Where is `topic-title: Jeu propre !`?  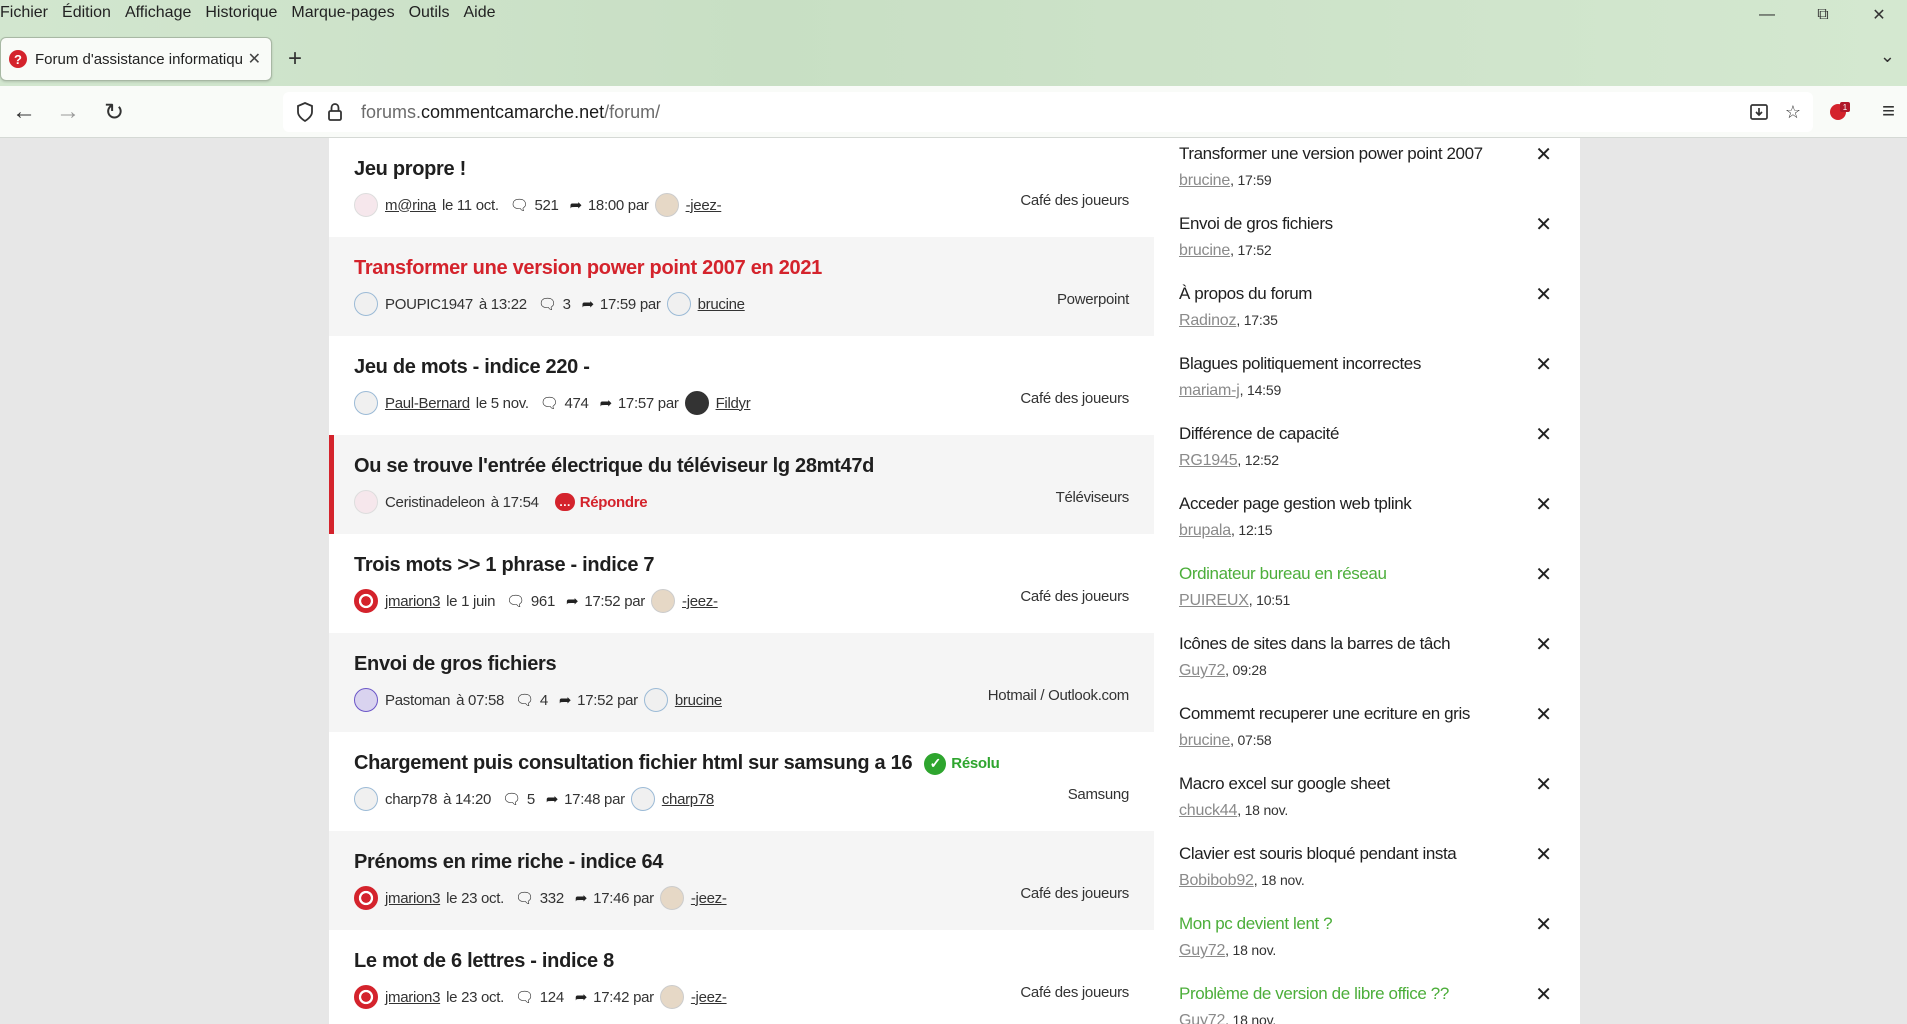 topic-title: Jeu propre ! is located at coordinates (741, 169).